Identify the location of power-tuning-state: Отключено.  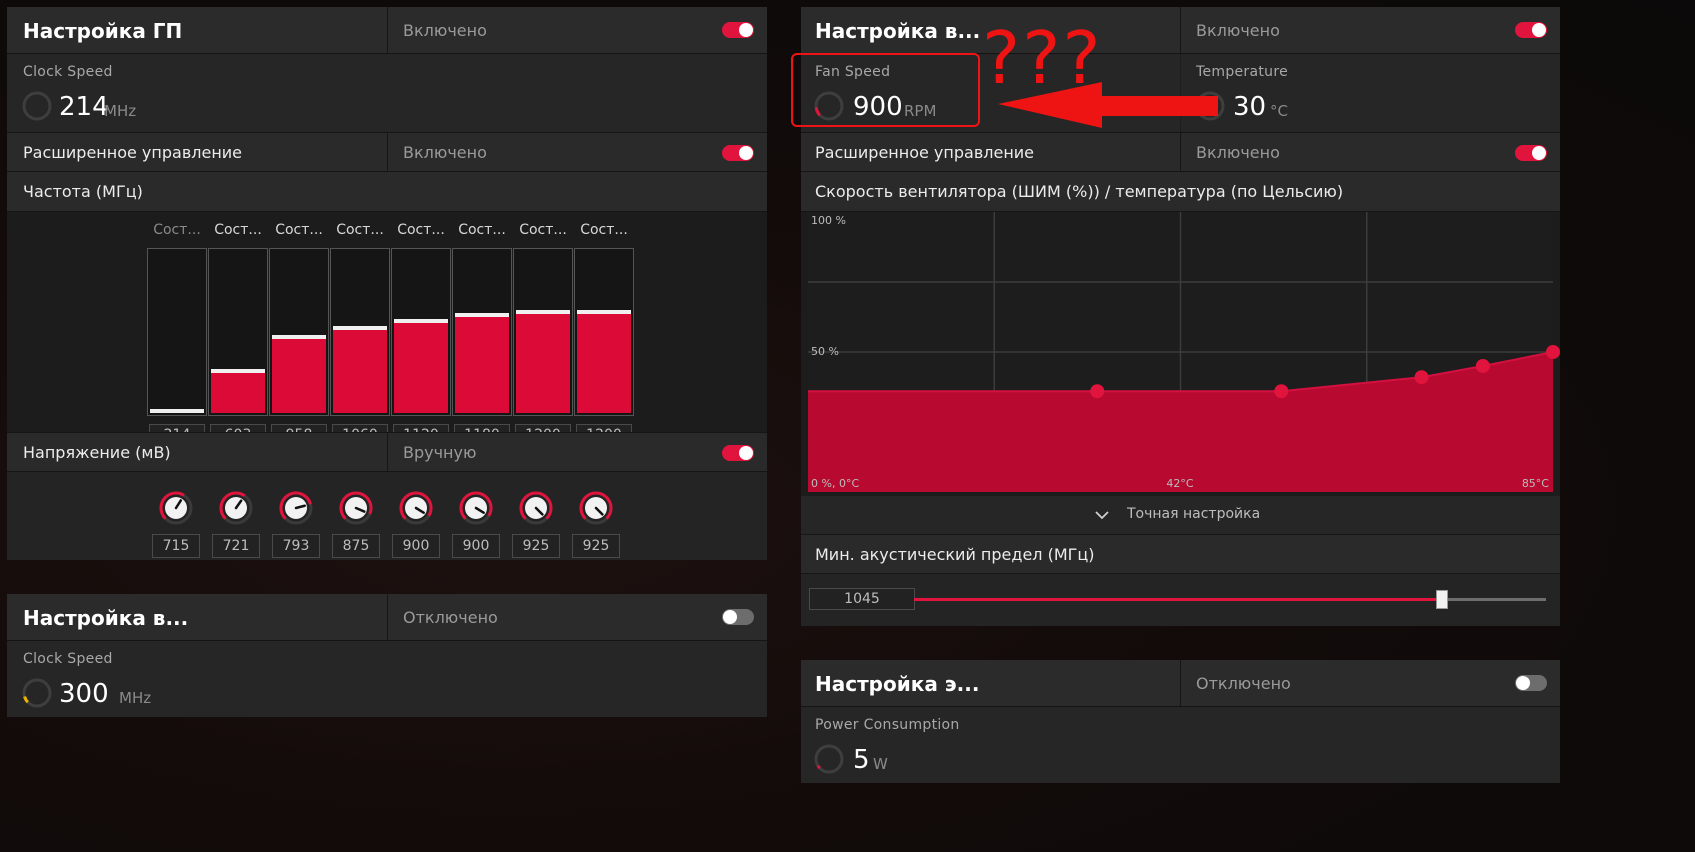
(1243, 683).